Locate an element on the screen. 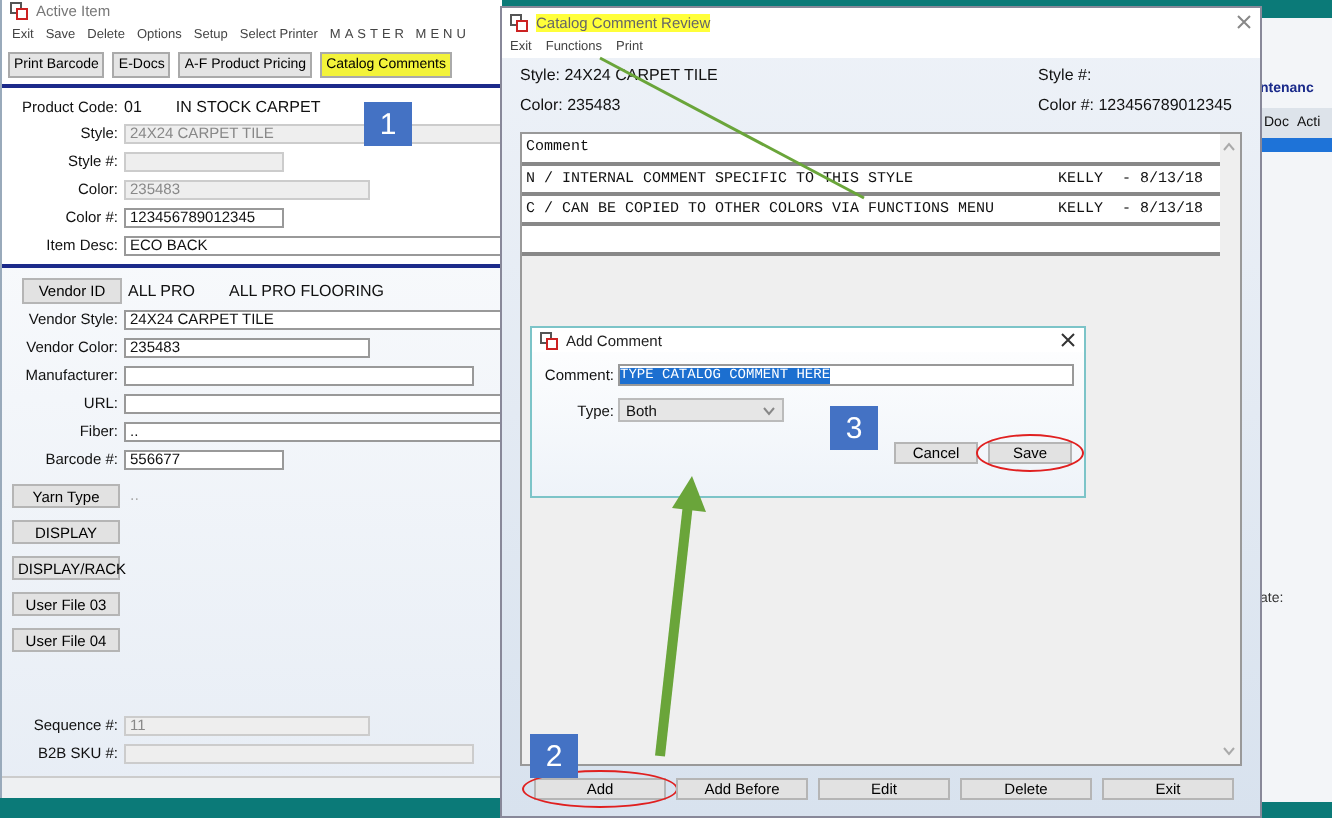  close-icon is located at coordinates (1068, 340).